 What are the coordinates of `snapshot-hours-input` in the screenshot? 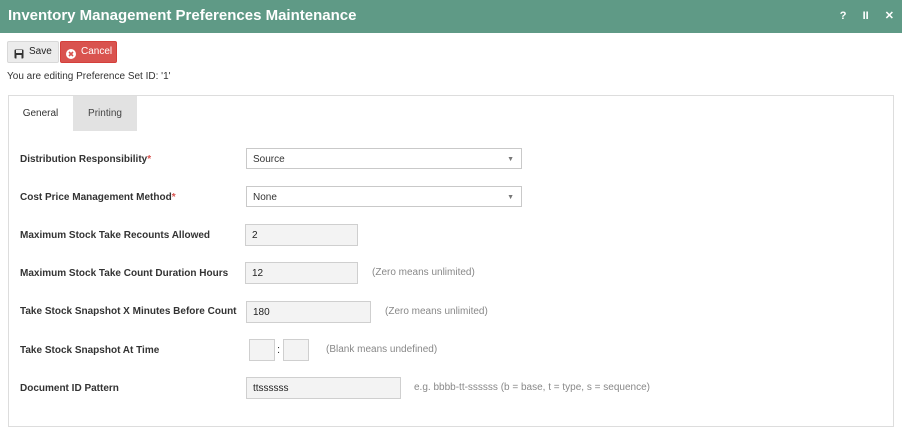 It's located at (262, 350).